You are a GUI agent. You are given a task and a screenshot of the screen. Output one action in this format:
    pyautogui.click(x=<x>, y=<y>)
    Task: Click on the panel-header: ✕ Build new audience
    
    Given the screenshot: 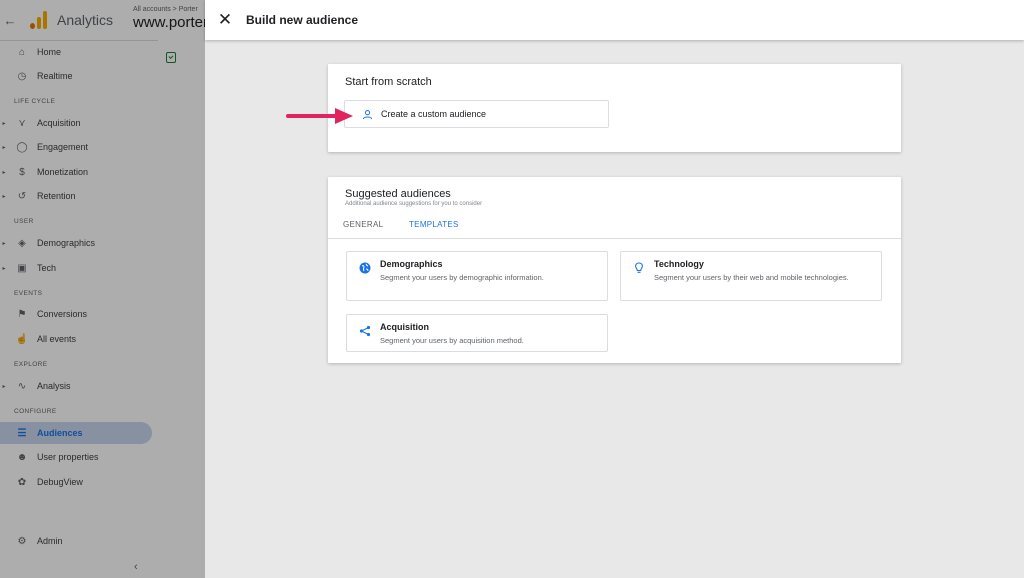 What is the action you would take?
    pyautogui.click(x=614, y=20)
    